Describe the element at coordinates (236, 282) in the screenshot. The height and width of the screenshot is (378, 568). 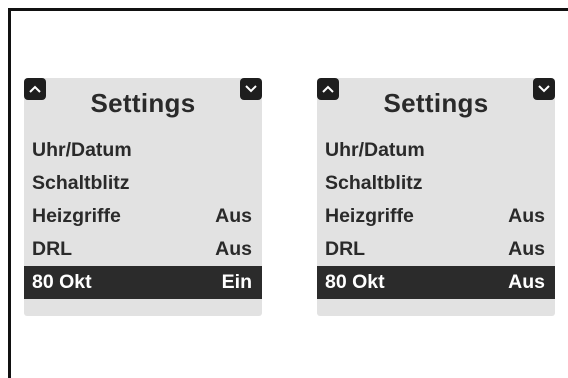
I see `menu-item-value: Ein` at that location.